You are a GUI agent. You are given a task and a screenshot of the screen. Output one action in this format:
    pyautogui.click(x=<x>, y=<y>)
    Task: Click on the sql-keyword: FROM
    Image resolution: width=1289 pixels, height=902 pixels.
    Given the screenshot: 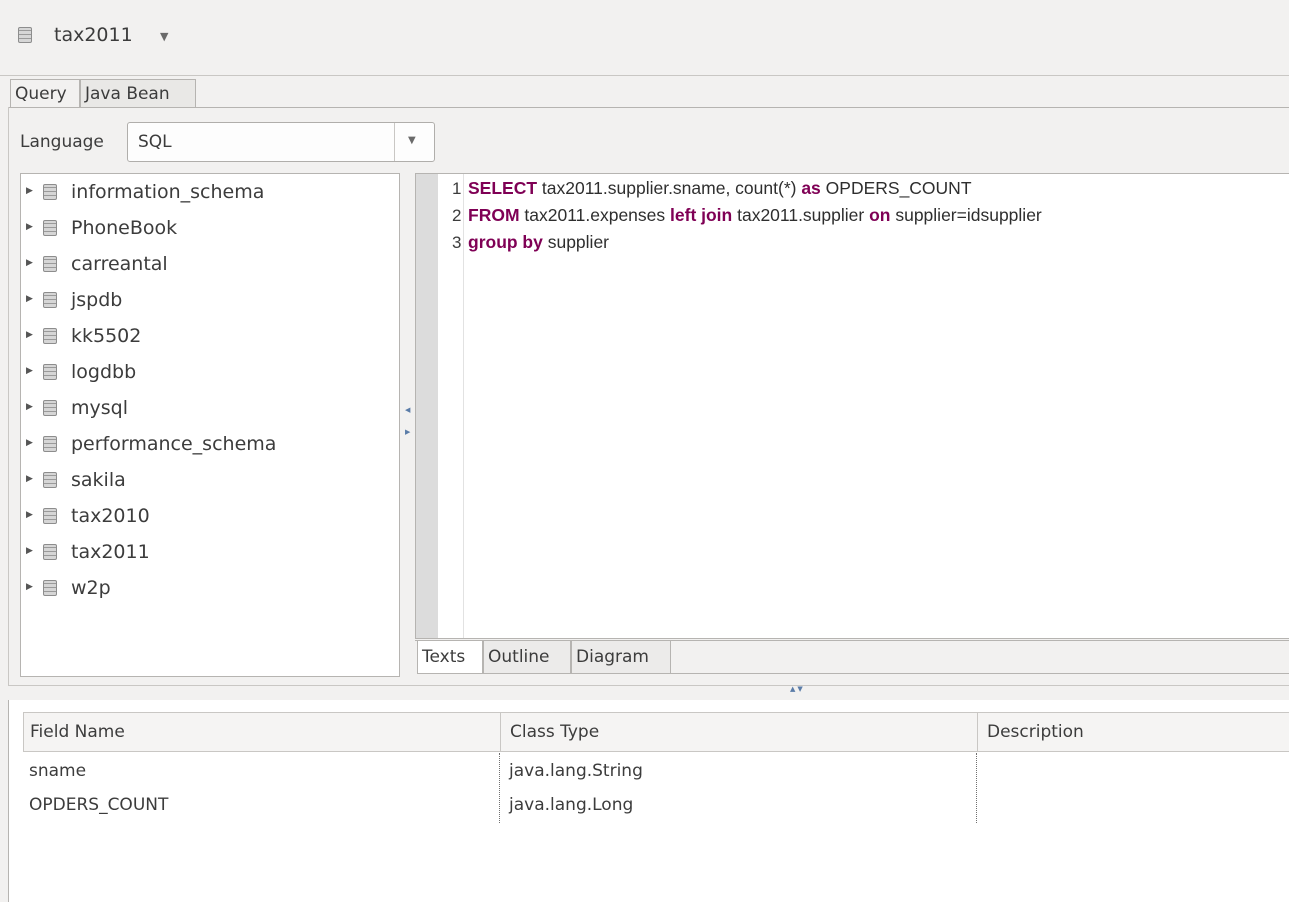 What is the action you would take?
    pyautogui.click(x=494, y=215)
    